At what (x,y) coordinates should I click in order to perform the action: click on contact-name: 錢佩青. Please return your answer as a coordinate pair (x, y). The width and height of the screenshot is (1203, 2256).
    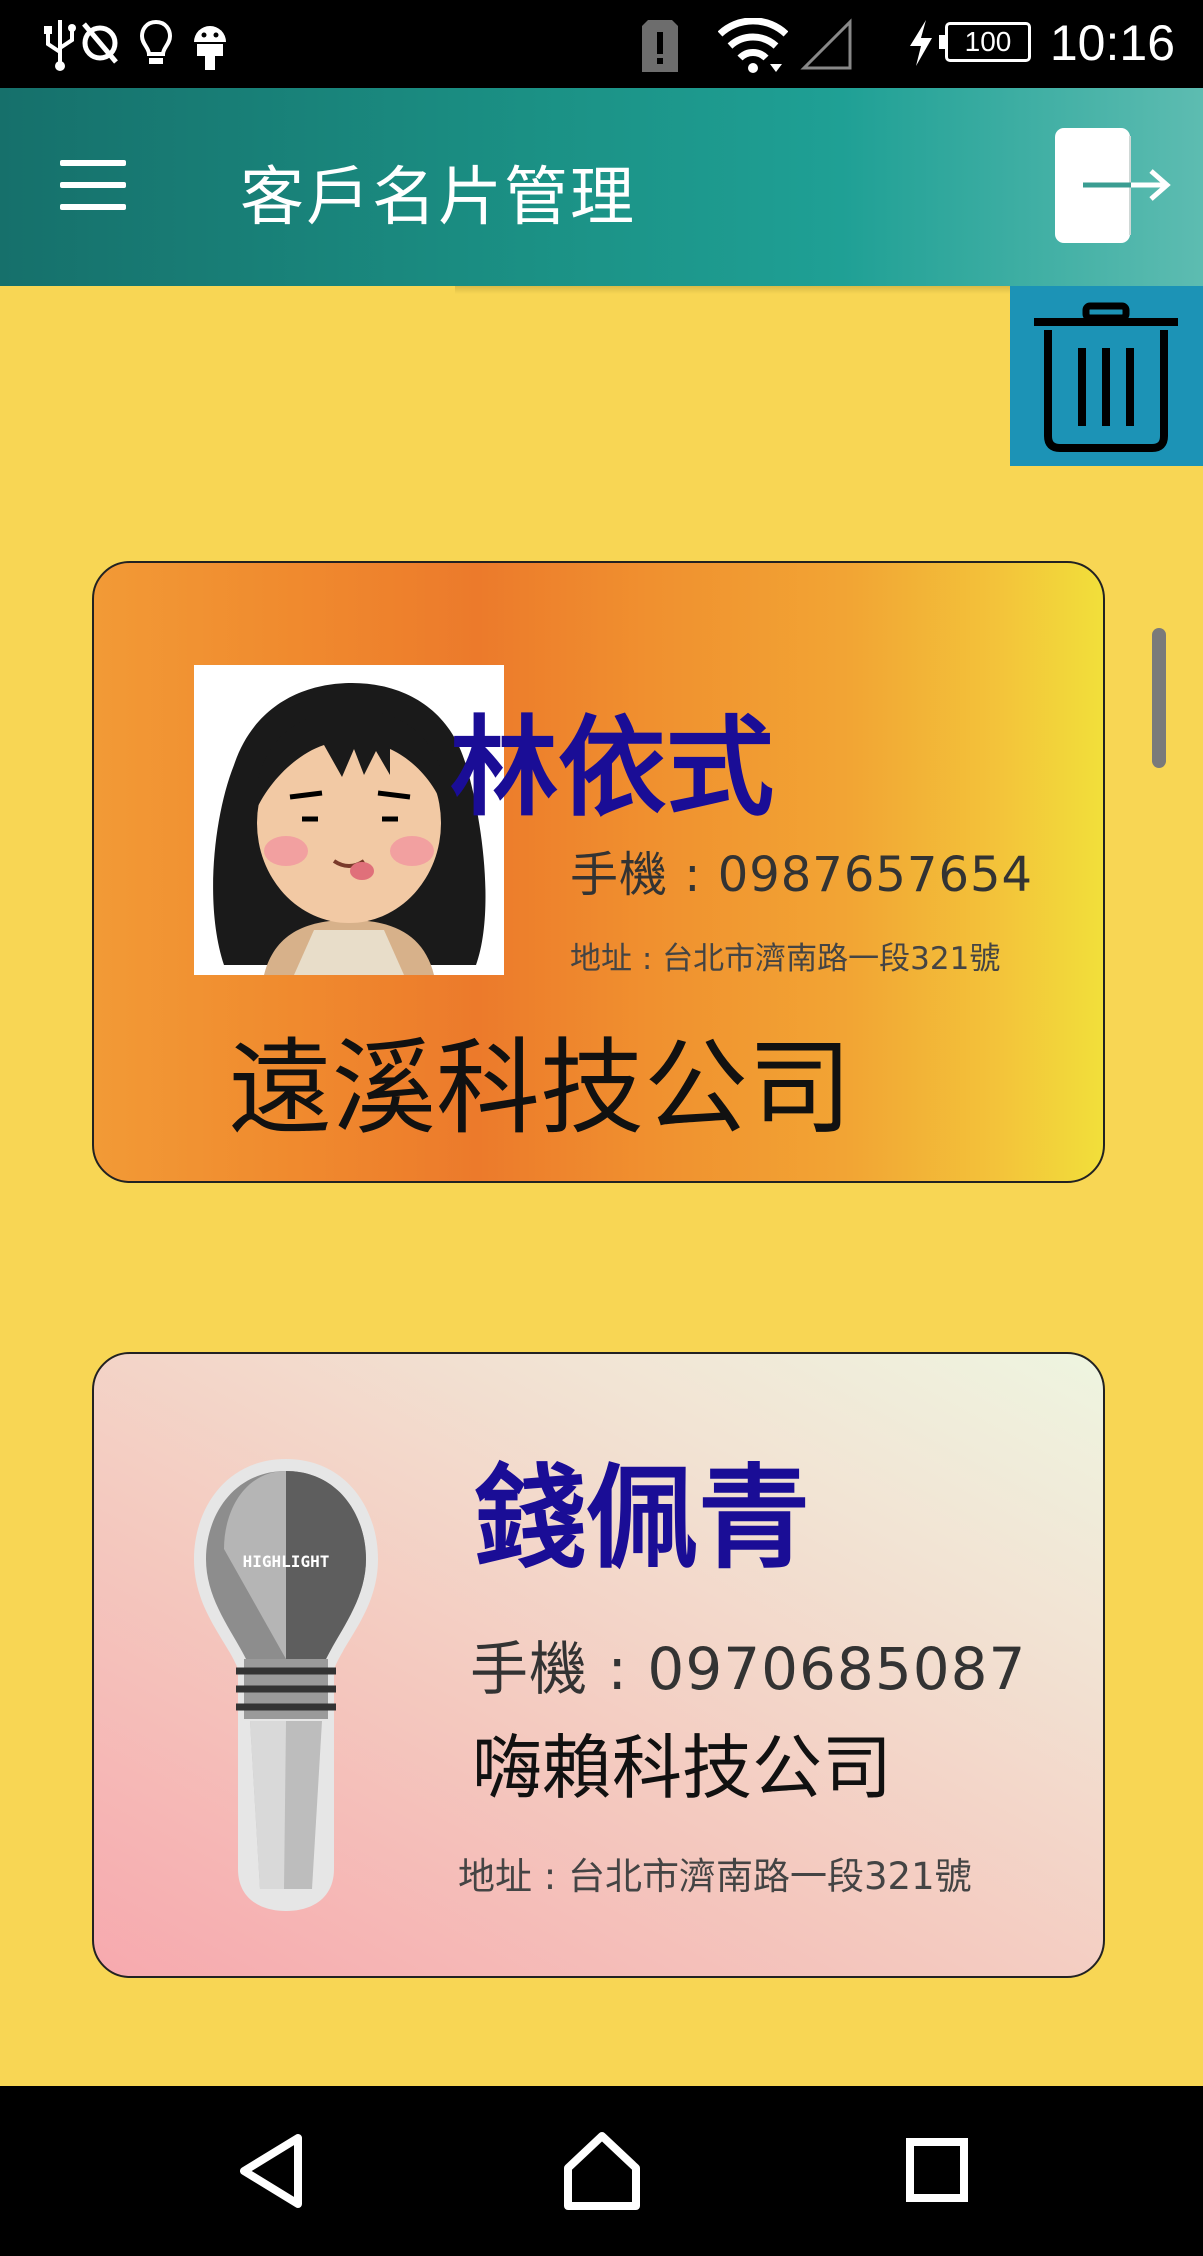
    Looking at the image, I should click on (642, 1519).